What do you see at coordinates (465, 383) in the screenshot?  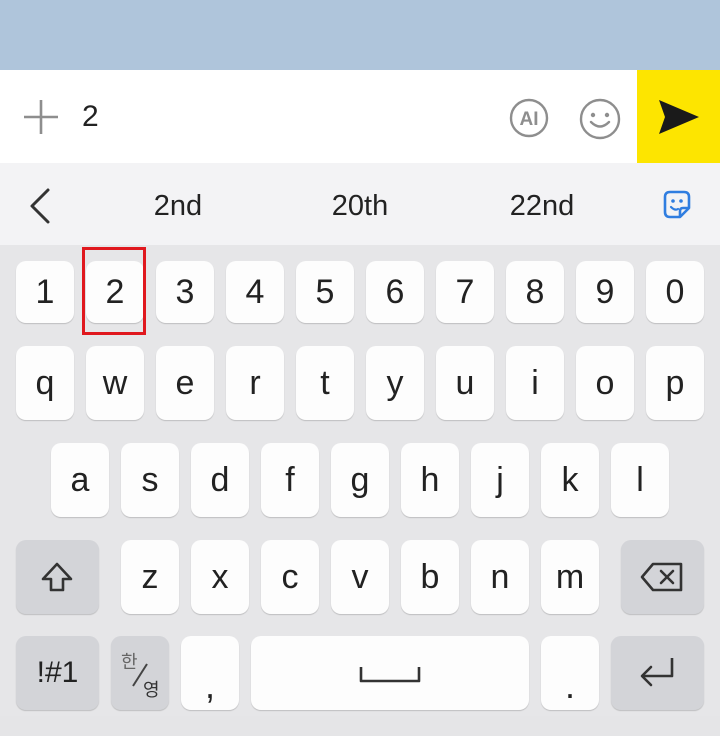 I see `key-u: u` at bounding box center [465, 383].